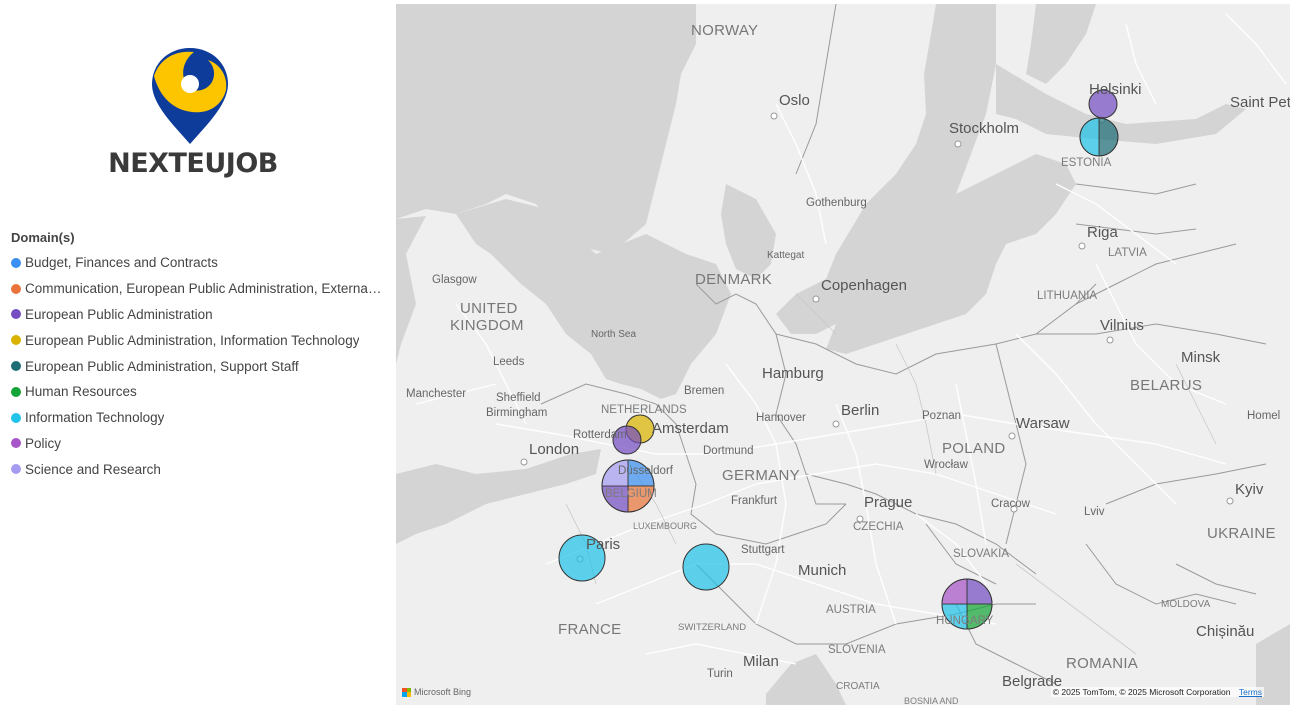  I want to click on label-hamburg: Hamburg, so click(793, 373).